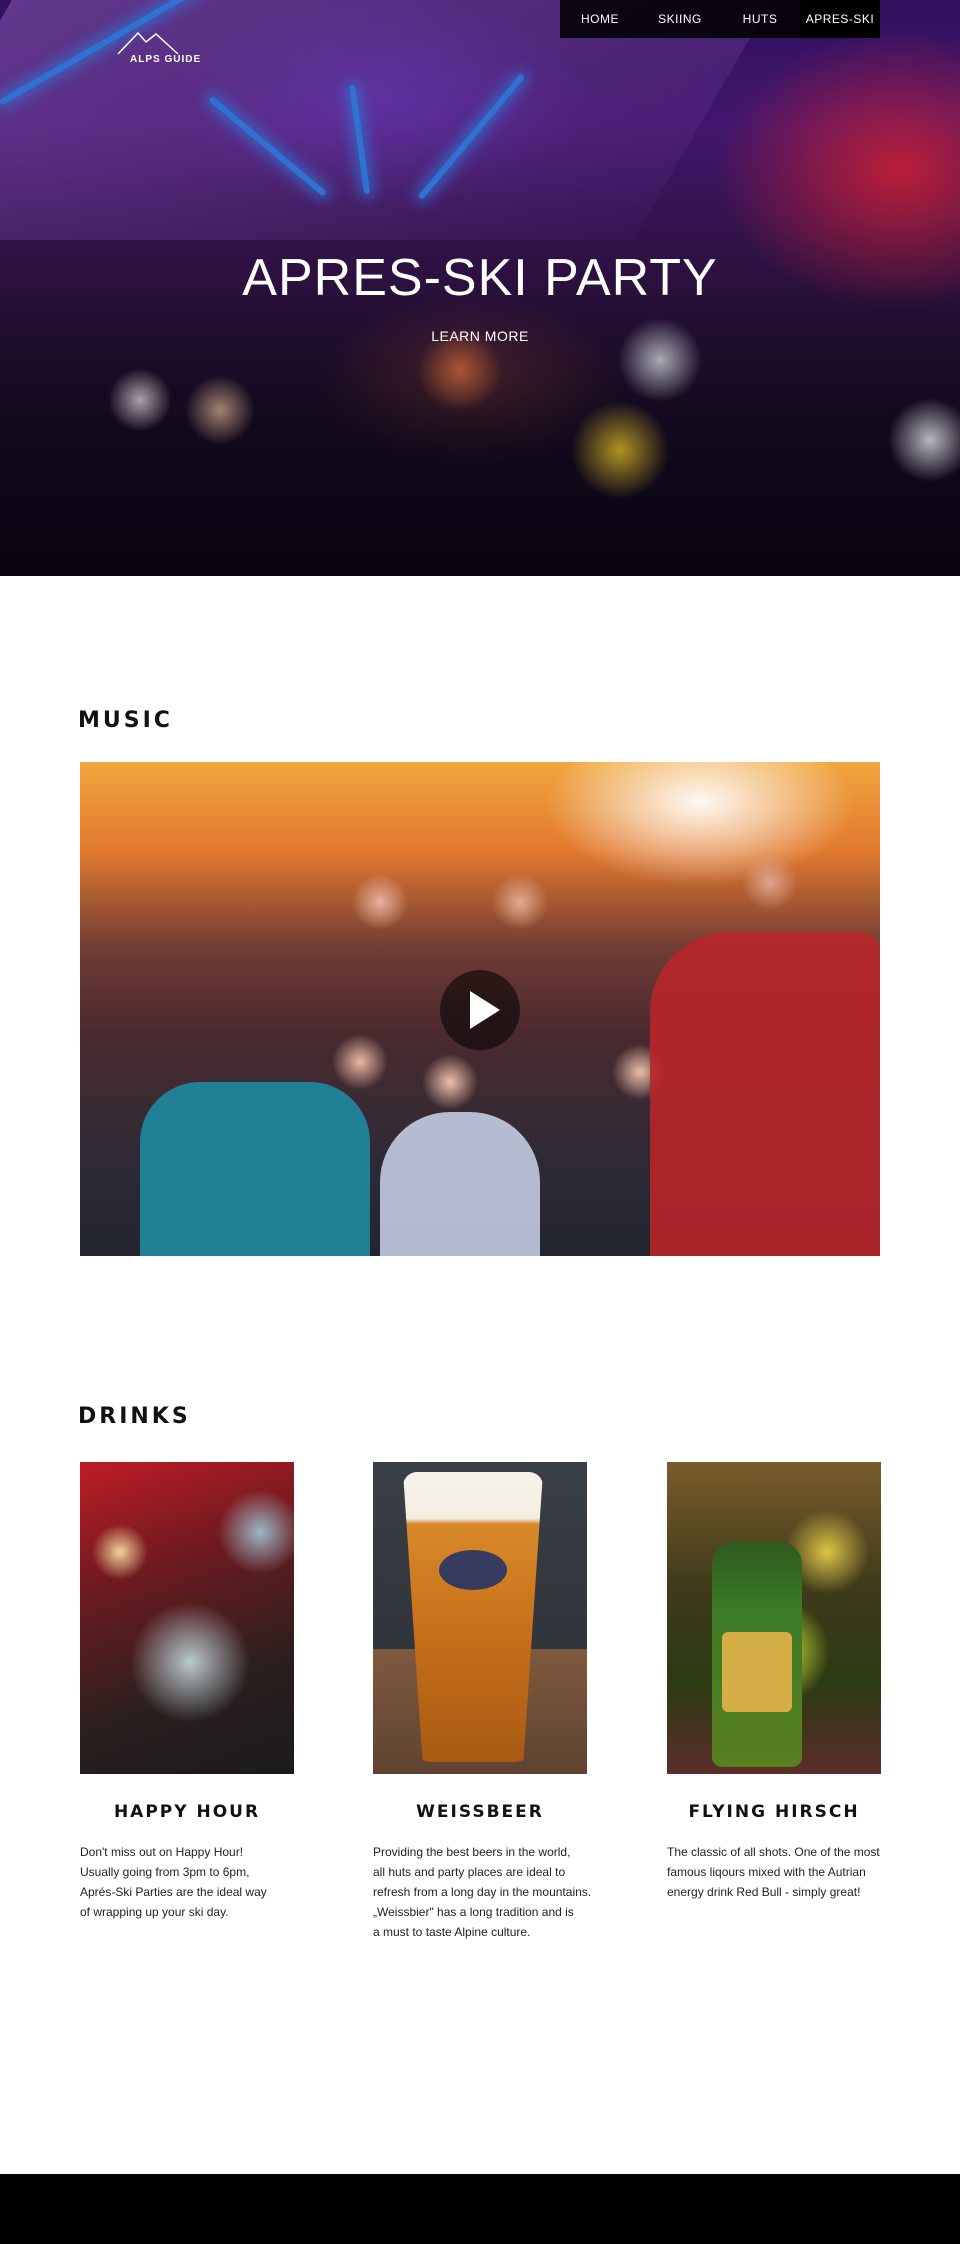 Image resolution: width=960 pixels, height=2244 pixels. Describe the element at coordinates (166, 59) in the screenshot. I see `logo-text: ALPS GUIDE` at that location.